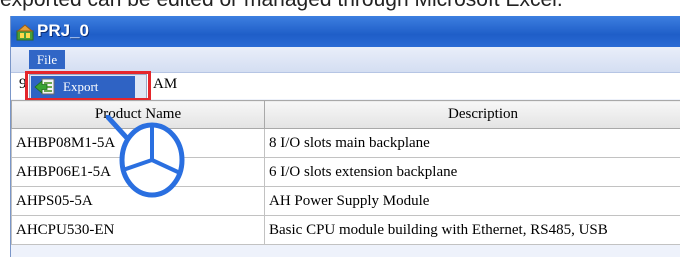  What do you see at coordinates (145, 156) in the screenshot?
I see `mouse-click-icon` at bounding box center [145, 156].